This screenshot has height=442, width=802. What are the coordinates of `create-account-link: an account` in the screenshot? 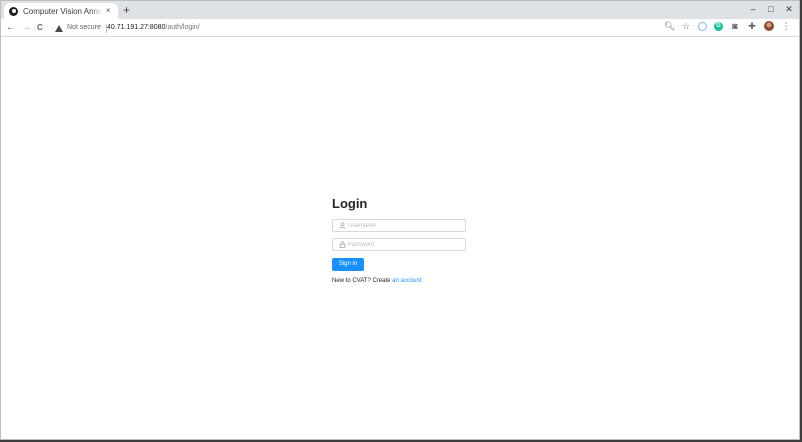 It's located at (406, 281).